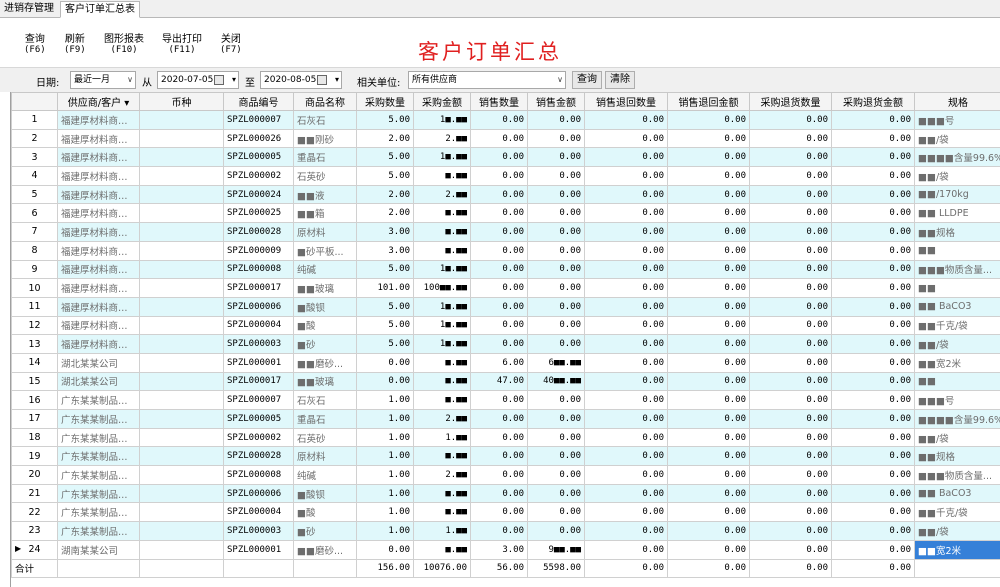 The image size is (1000, 587). Describe the element at coordinates (325, 512) in the screenshot. I see `table-cell: ■酸` at that location.